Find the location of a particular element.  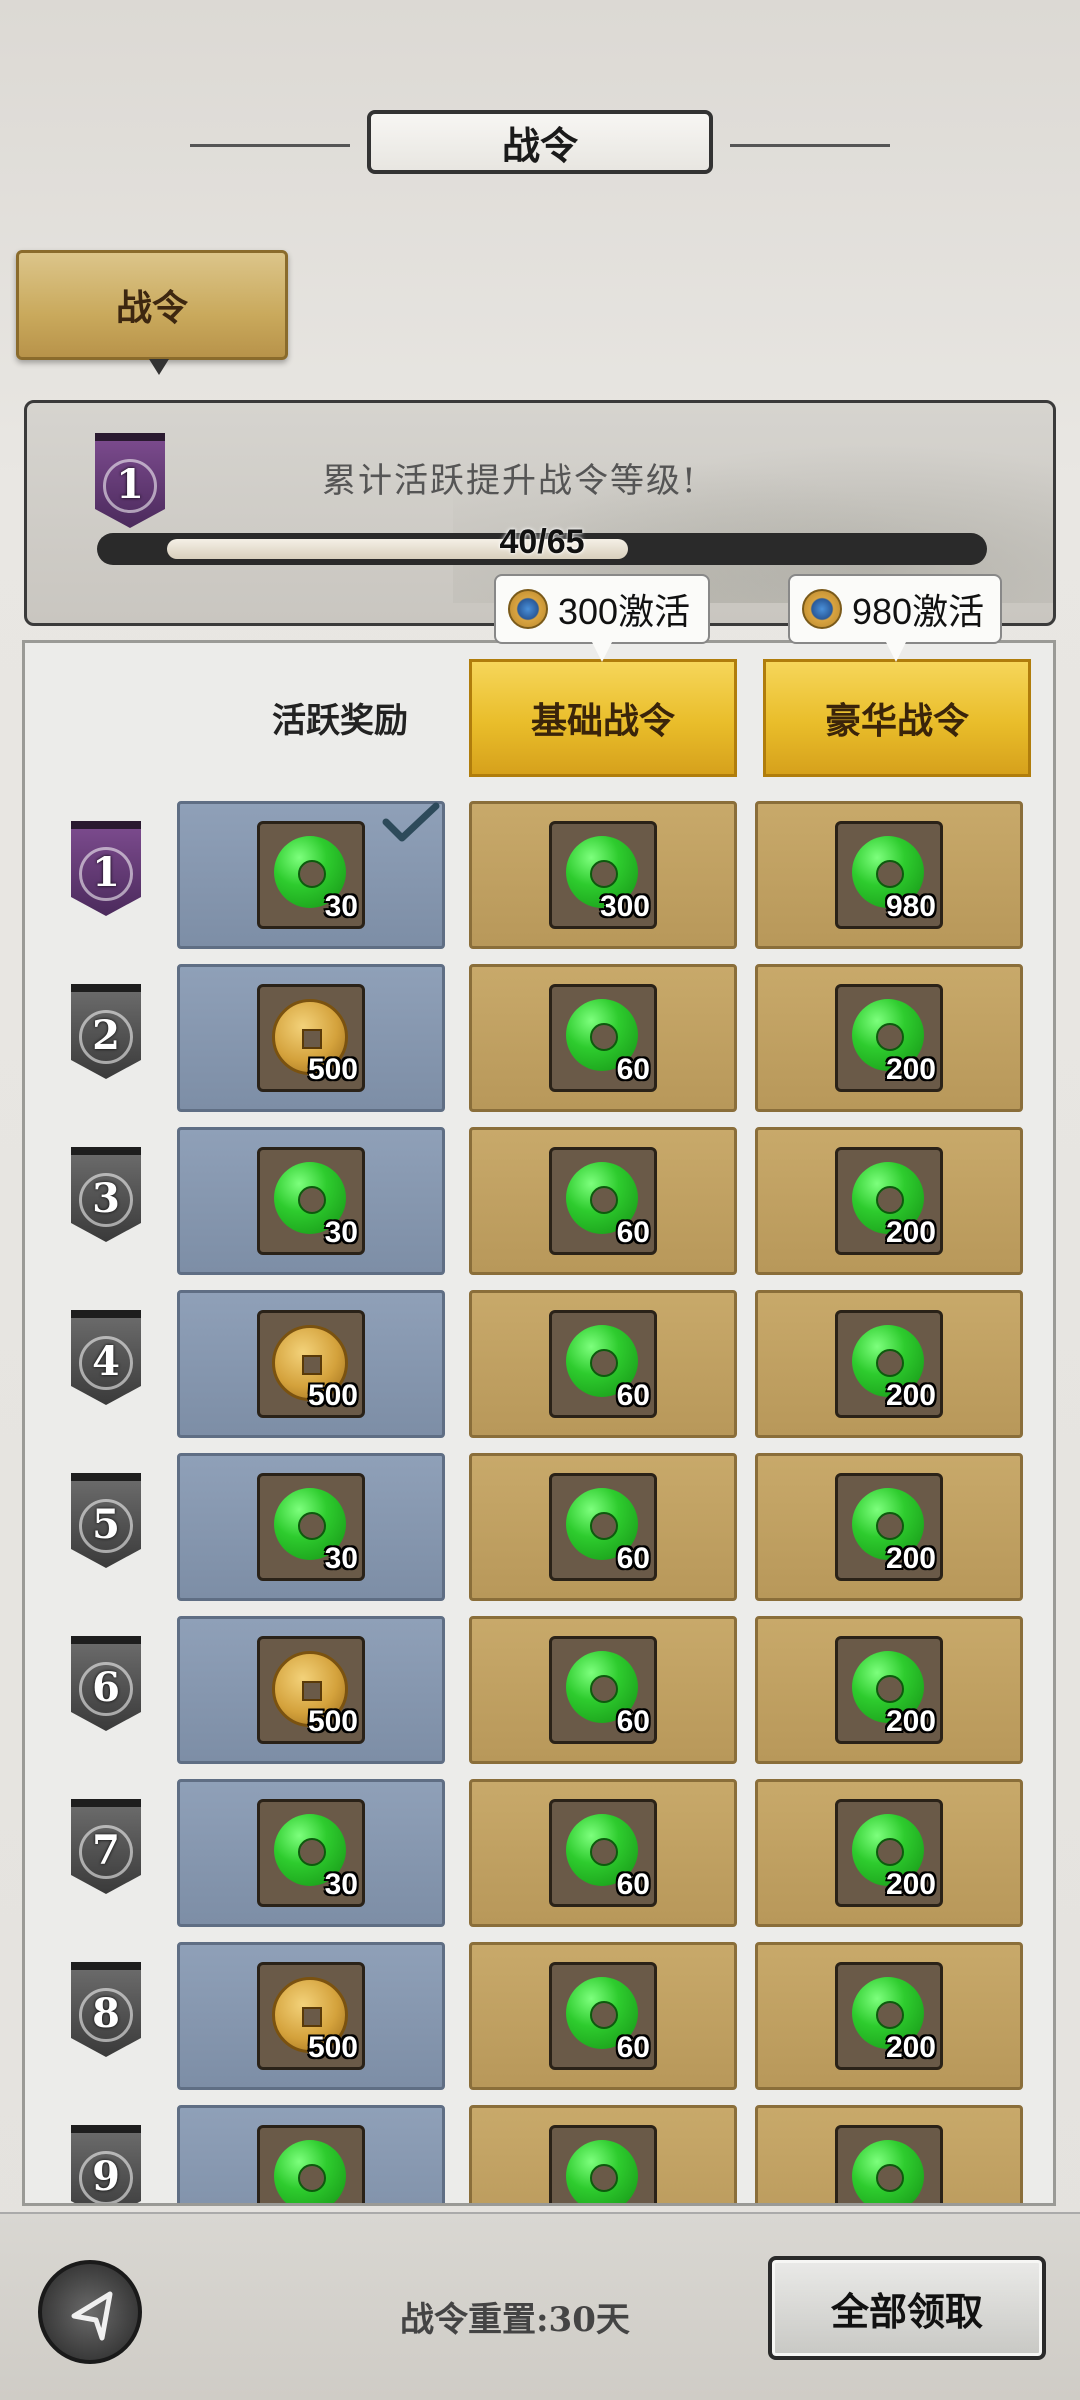

reward-row: 1 30 300 980 is located at coordinates (539, 874).